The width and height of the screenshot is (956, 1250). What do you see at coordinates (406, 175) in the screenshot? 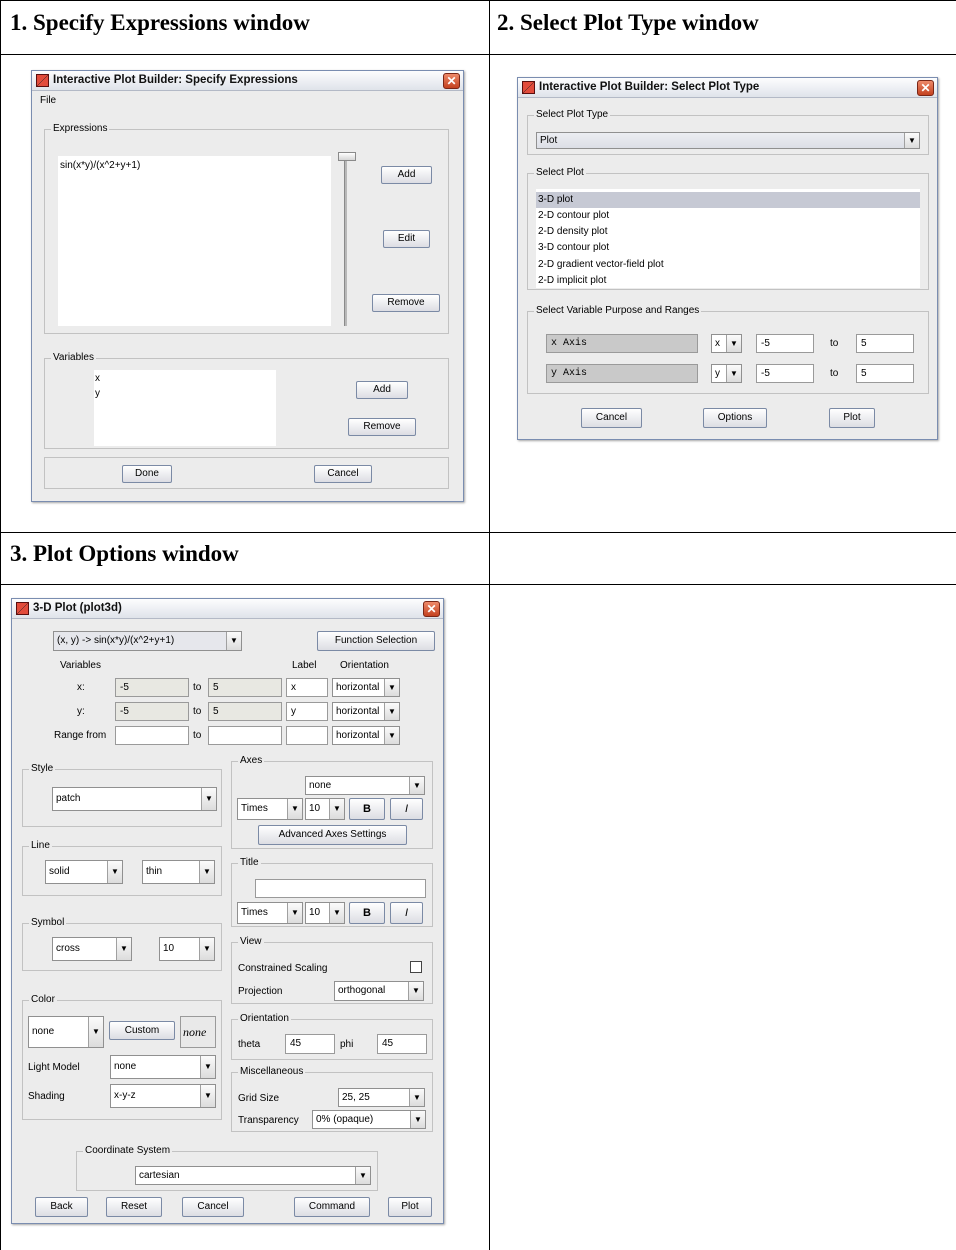
I see `add-expression-button: Add` at bounding box center [406, 175].